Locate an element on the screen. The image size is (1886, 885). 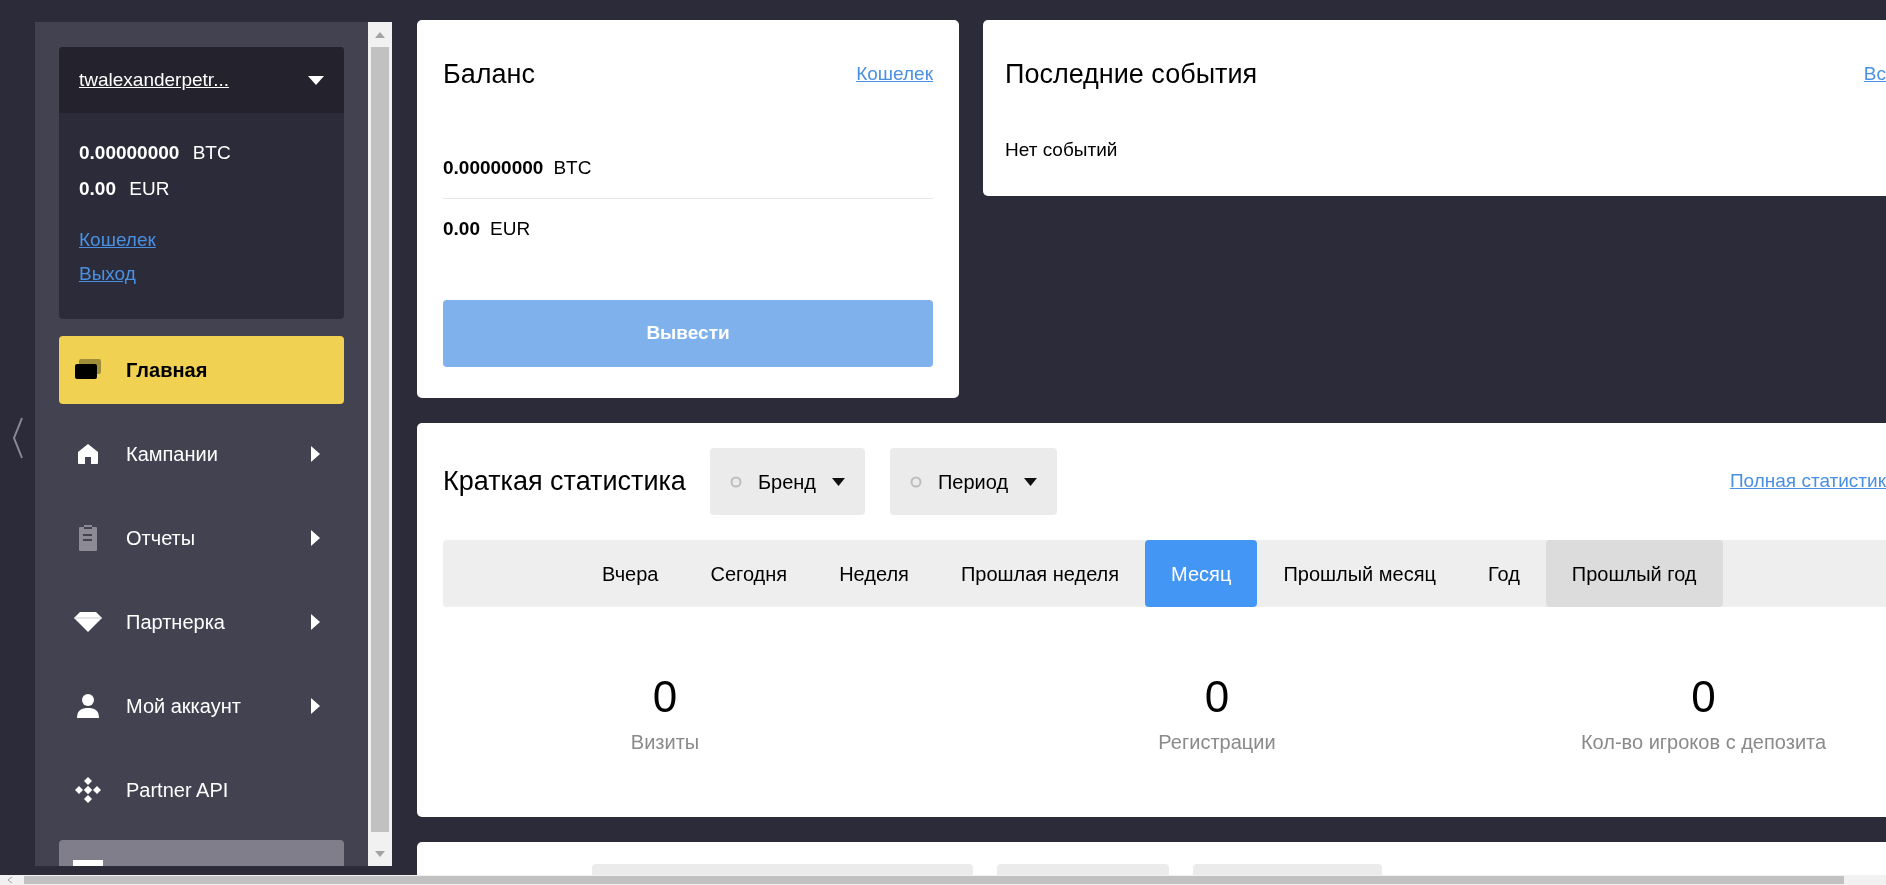
scrollbar is located at coordinates (380, 444).